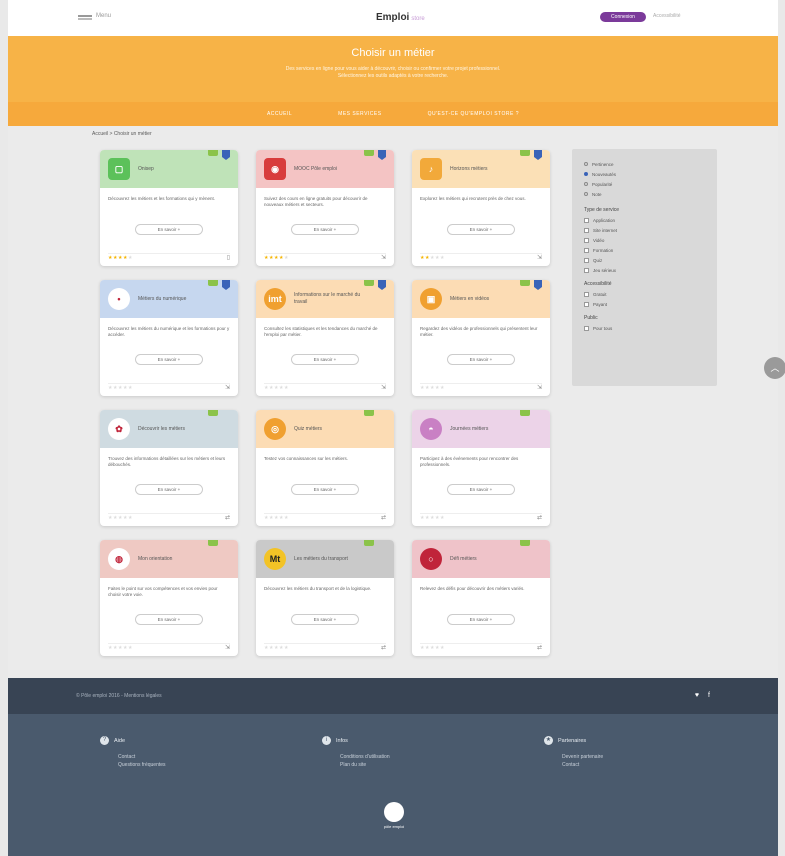  Describe the element at coordinates (644, 220) in the screenshot. I see `filter-checkbox: Application` at that location.